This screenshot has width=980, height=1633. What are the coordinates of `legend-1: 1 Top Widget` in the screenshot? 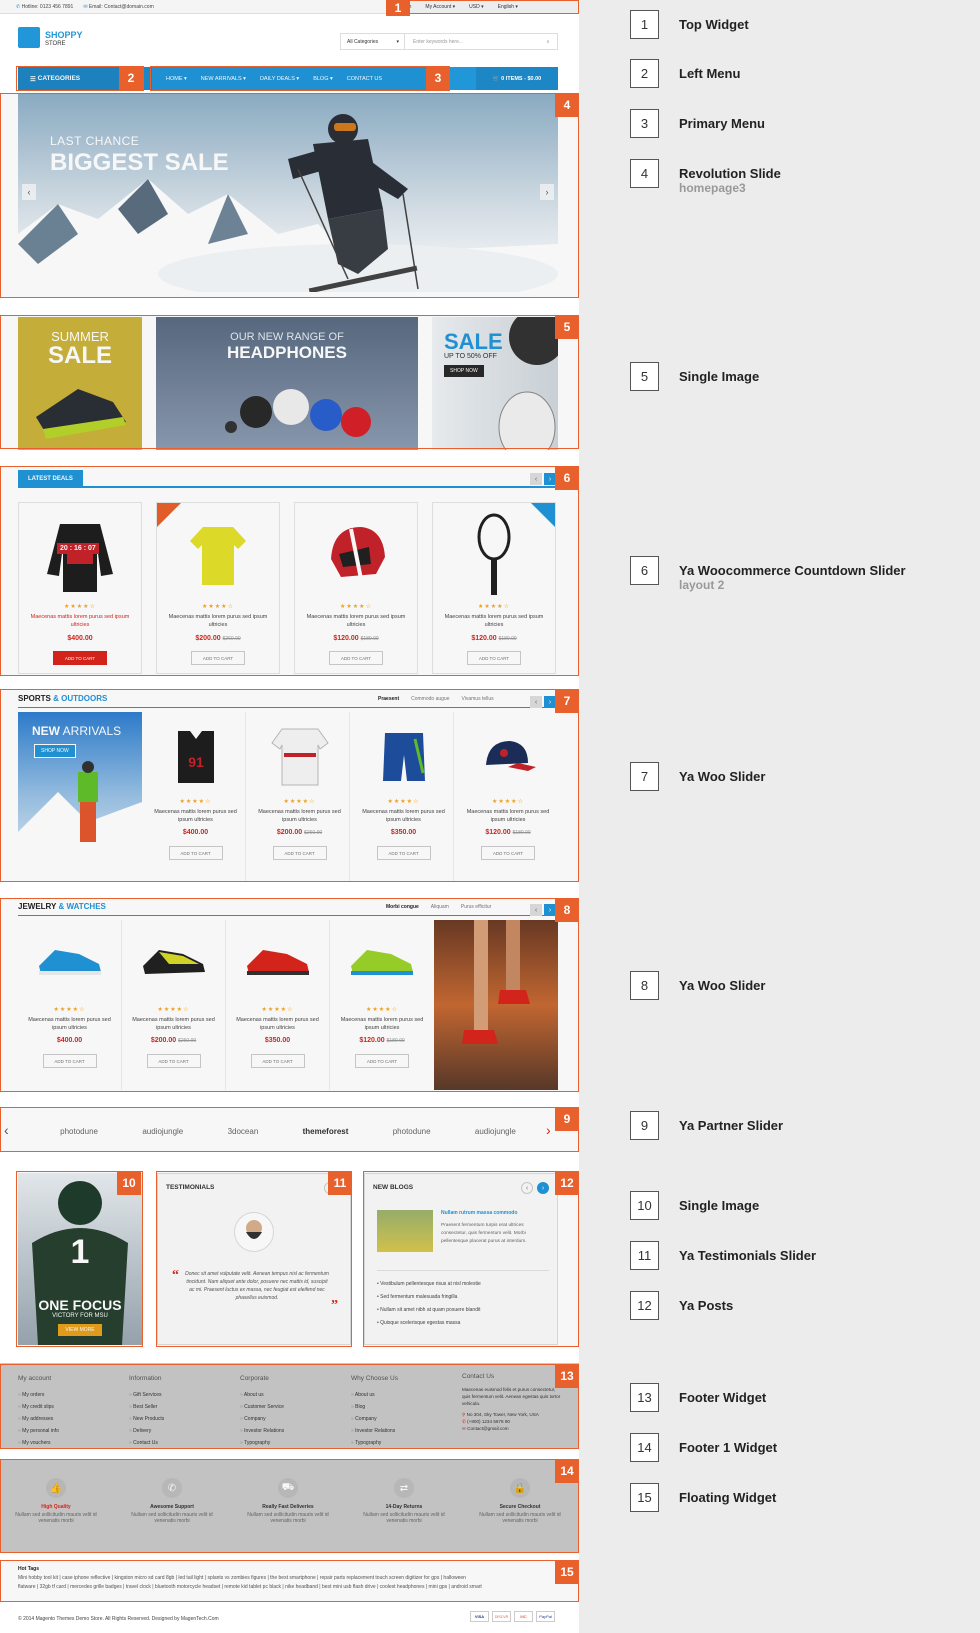 It's located at (689, 24).